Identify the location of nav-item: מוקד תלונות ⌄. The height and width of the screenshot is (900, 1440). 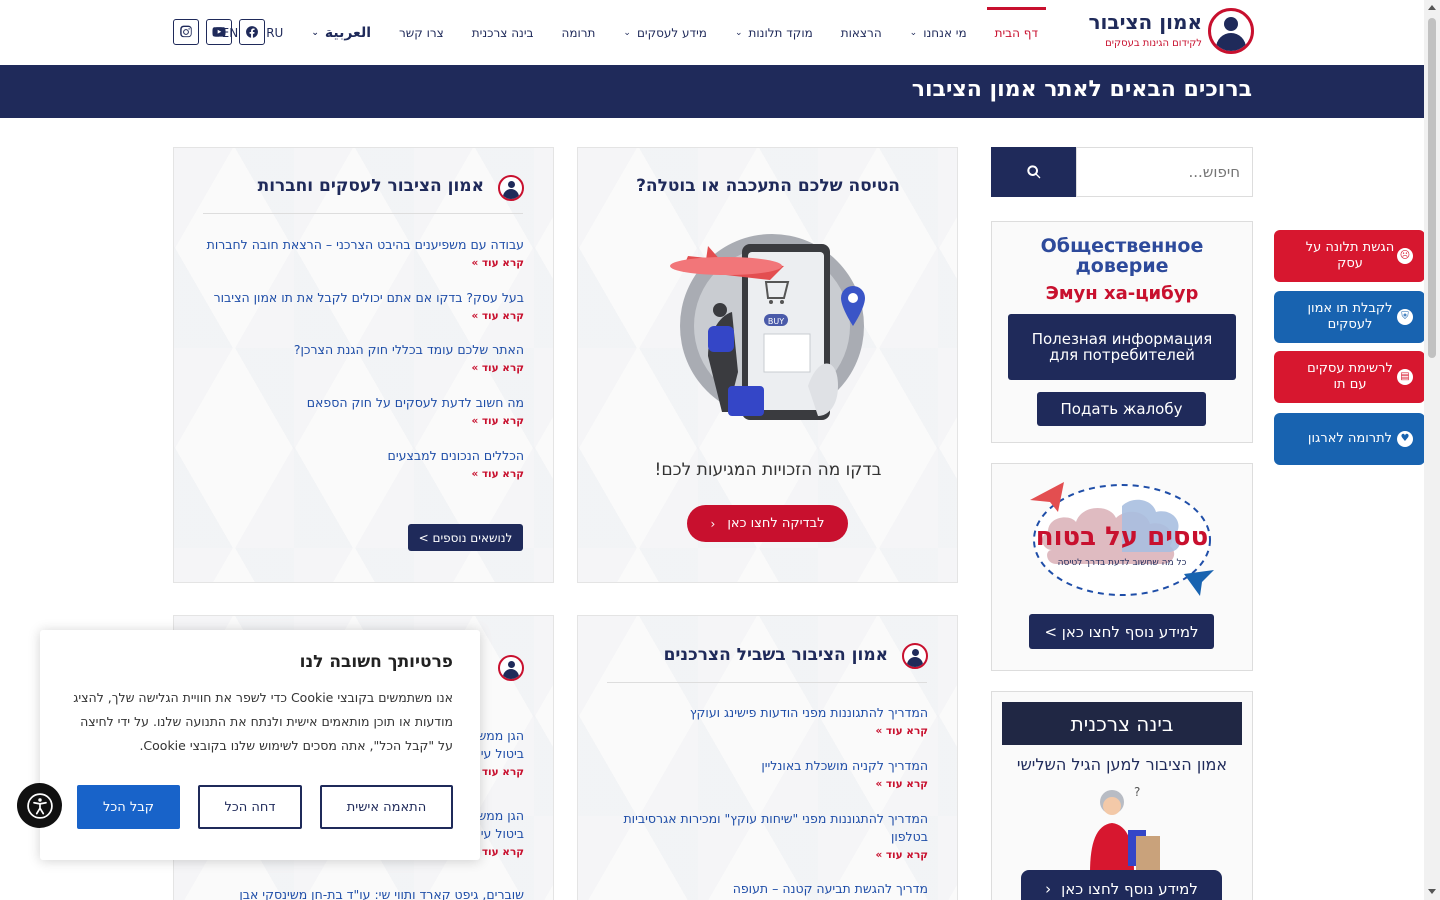
(774, 32).